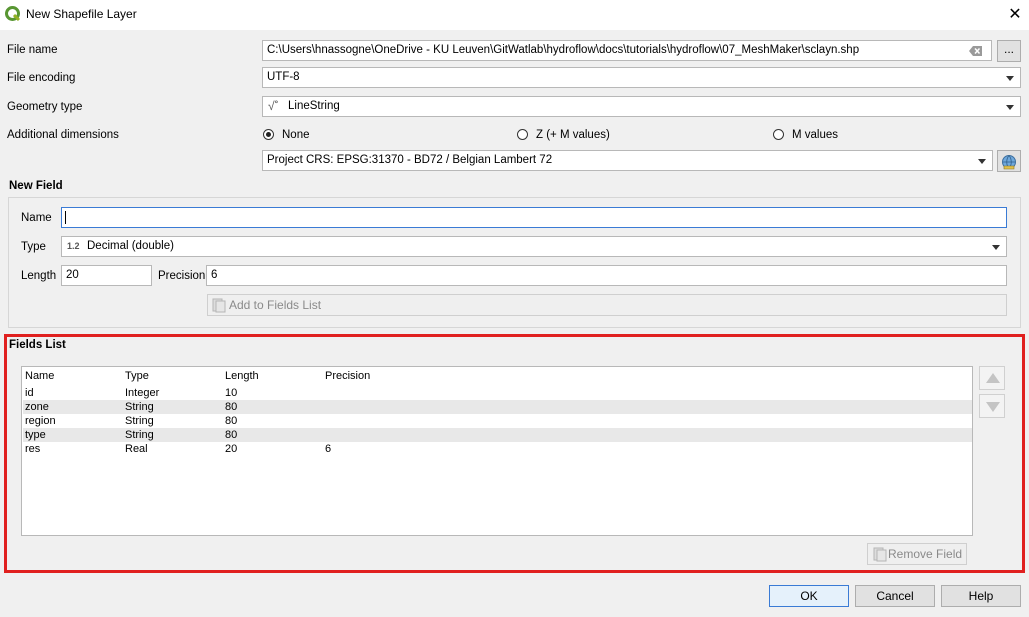 This screenshot has height=617, width=1029. What do you see at coordinates (497, 421) in the screenshot?
I see `table-row: region String 80` at bounding box center [497, 421].